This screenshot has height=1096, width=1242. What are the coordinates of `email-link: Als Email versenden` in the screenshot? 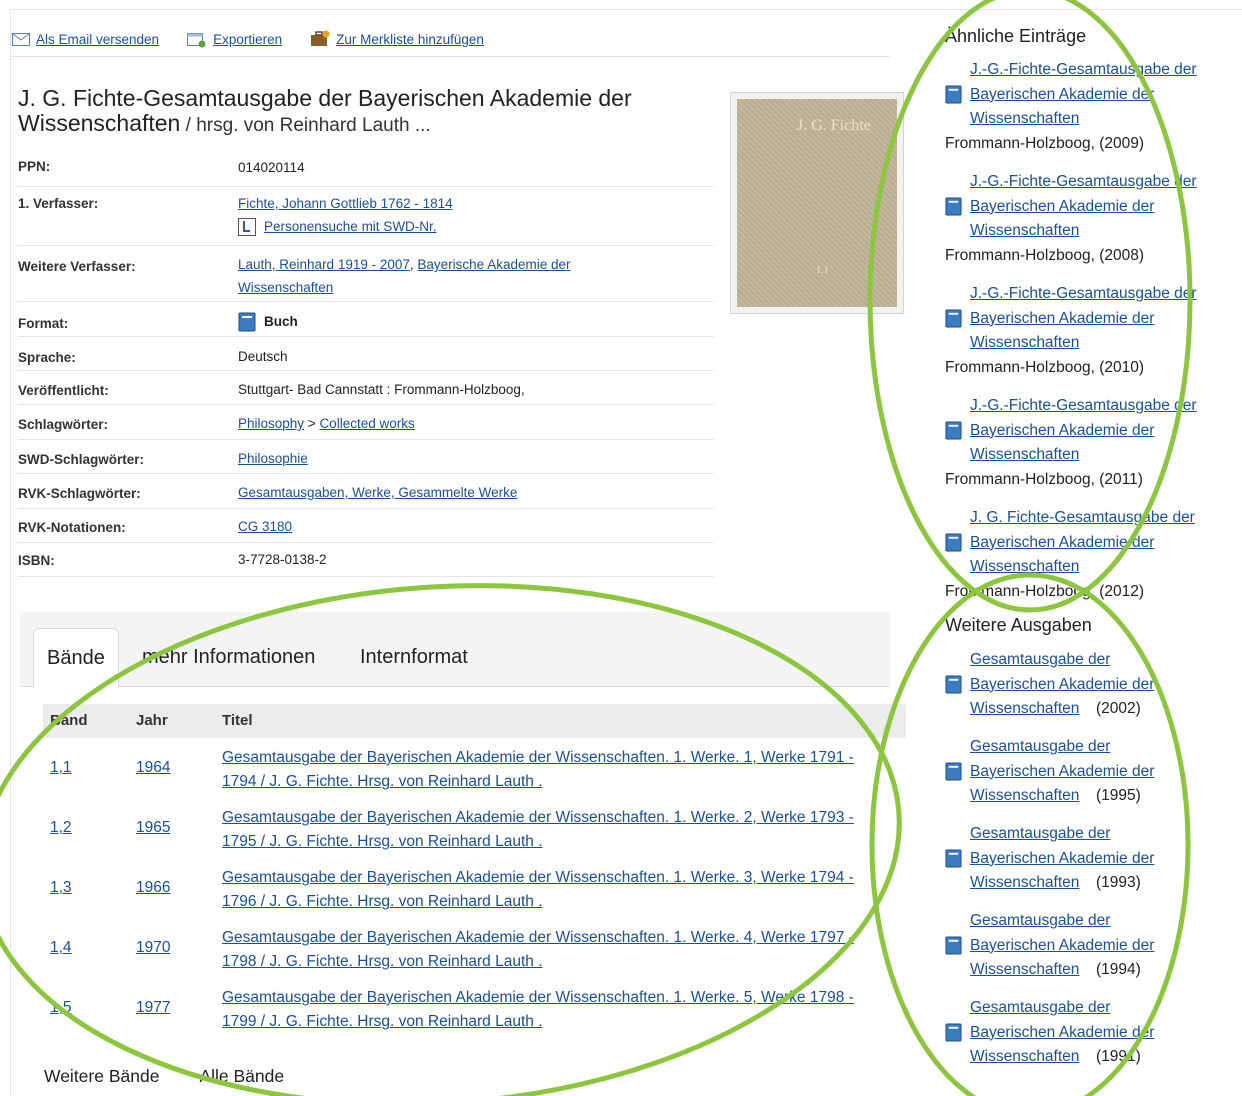 It's located at (97, 39).